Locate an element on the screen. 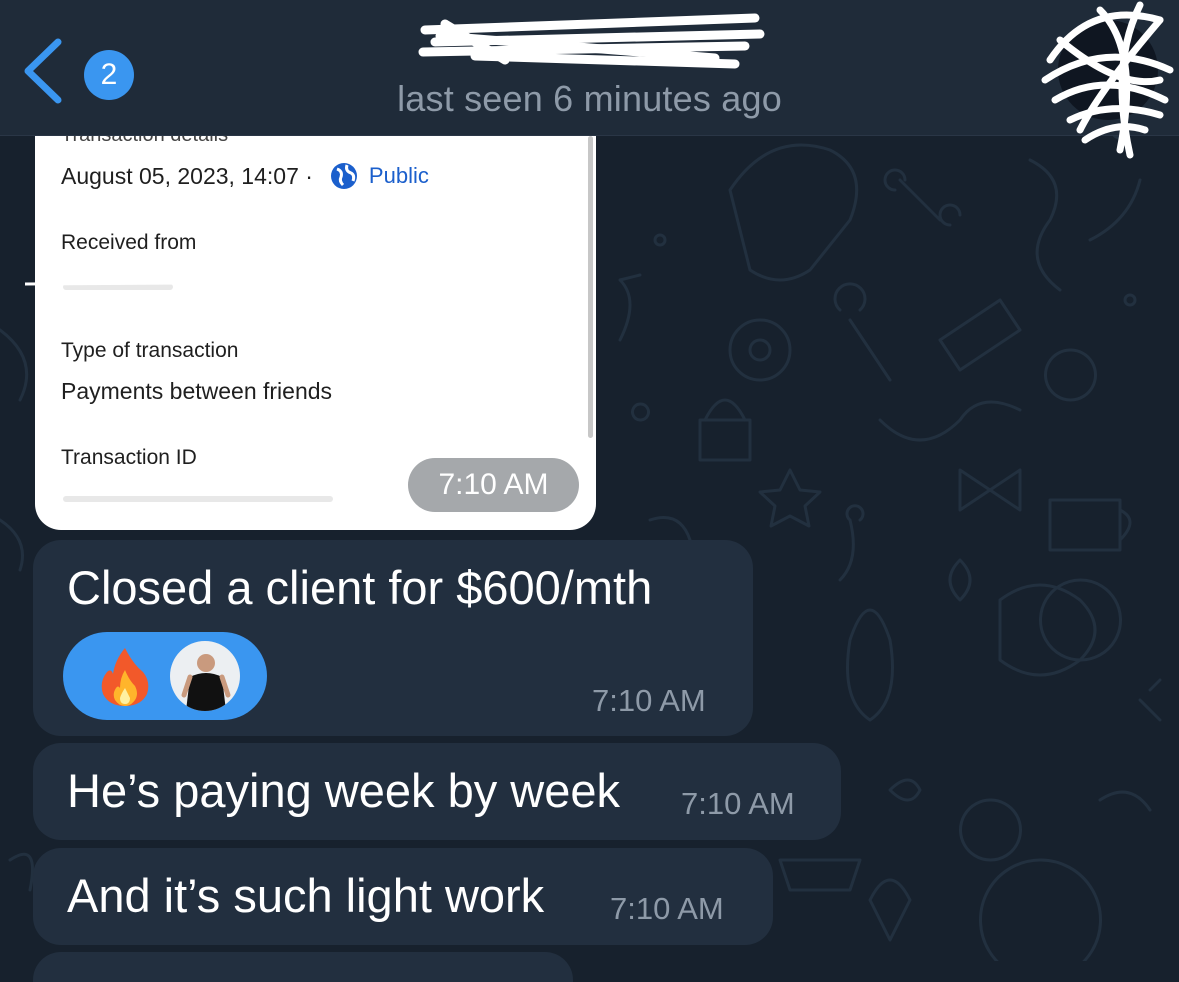 Image resolution: width=1179 pixels, height=982 pixels. person-icon is located at coordinates (206, 682).